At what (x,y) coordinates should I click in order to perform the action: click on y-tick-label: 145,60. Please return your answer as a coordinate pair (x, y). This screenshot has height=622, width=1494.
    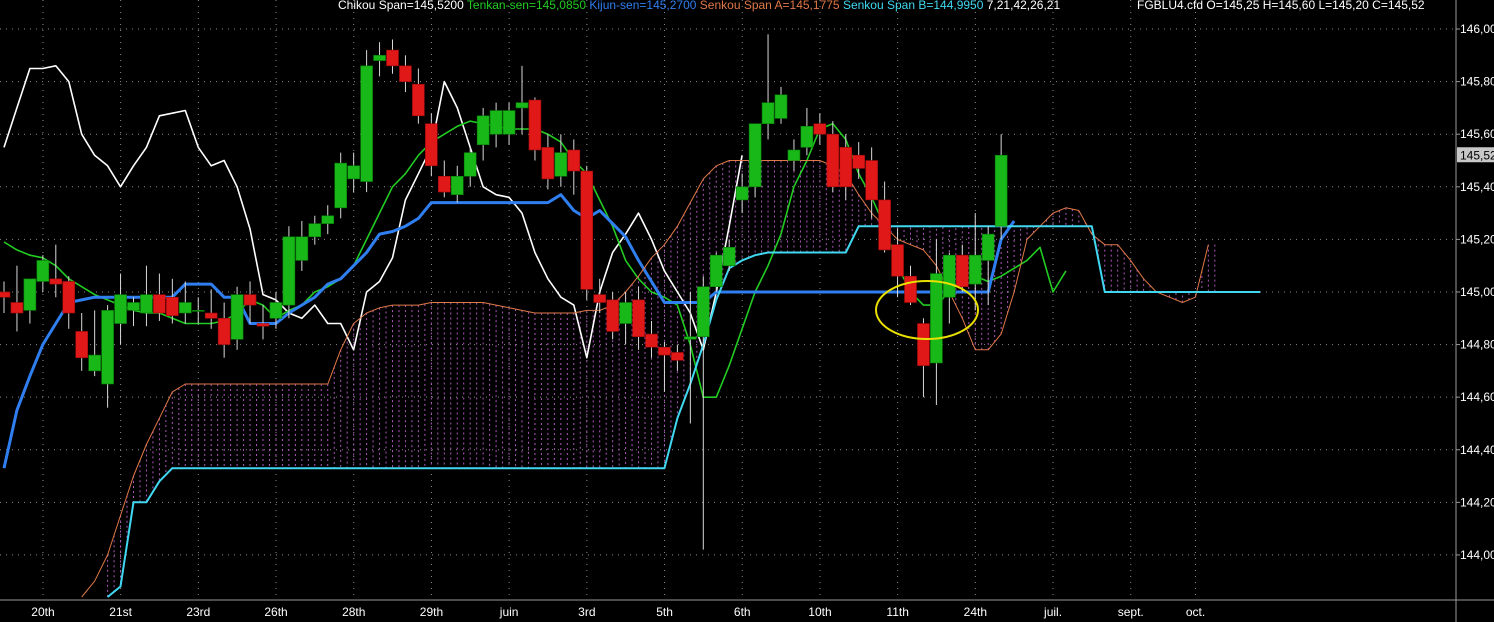
    Looking at the image, I should click on (1477, 134).